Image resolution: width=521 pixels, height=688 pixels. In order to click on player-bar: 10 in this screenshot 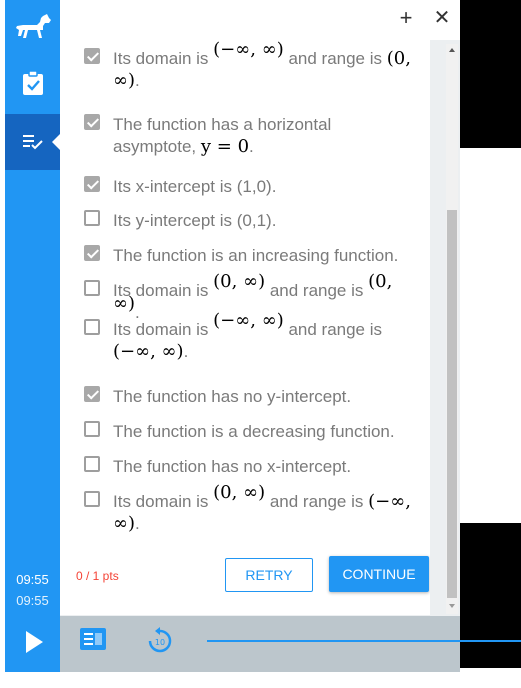, I will do `click(263, 644)`.